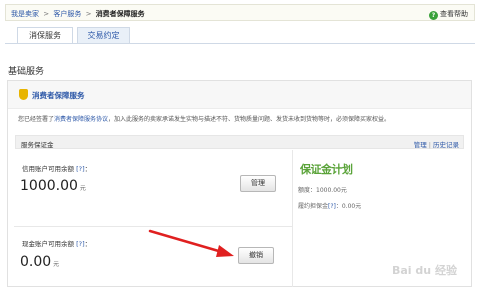  Describe the element at coordinates (240, 43) in the screenshot. I see `tab-divider` at that location.